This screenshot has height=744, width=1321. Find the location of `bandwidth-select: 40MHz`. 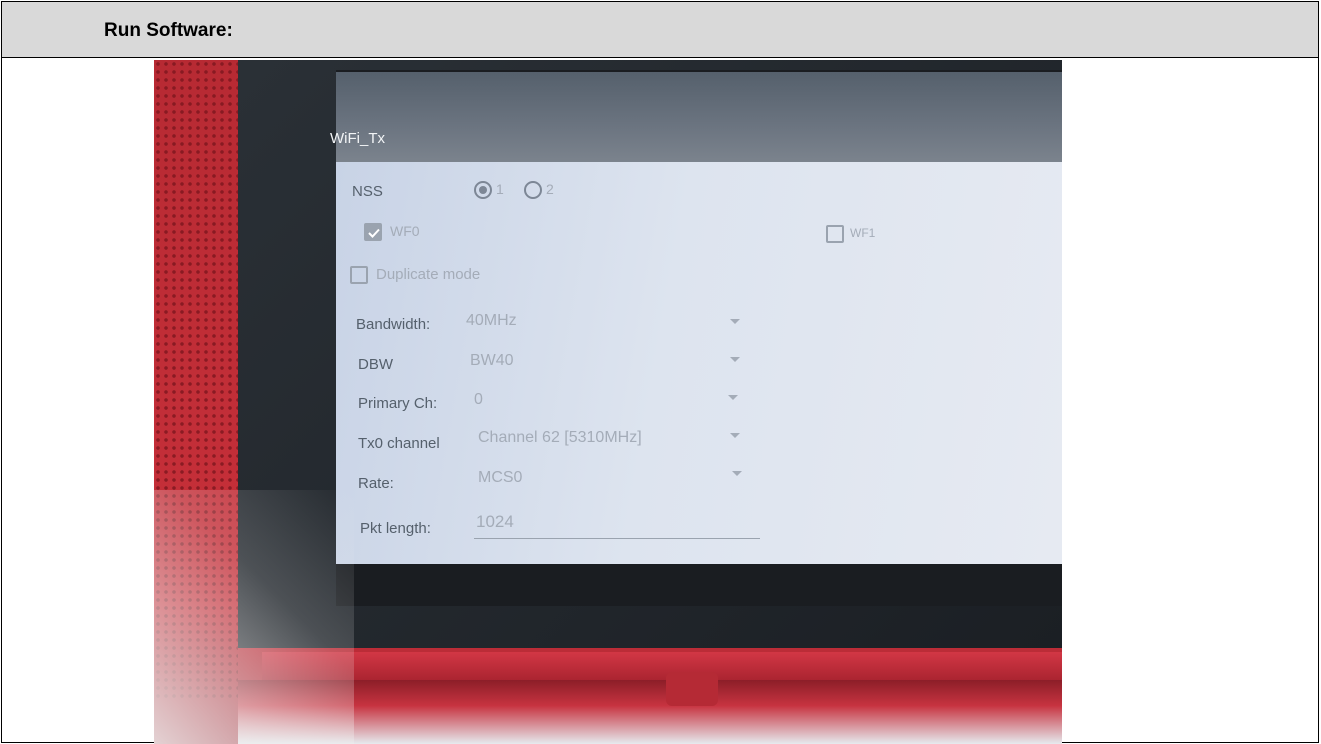

bandwidth-select: 40MHz is located at coordinates (491, 321).